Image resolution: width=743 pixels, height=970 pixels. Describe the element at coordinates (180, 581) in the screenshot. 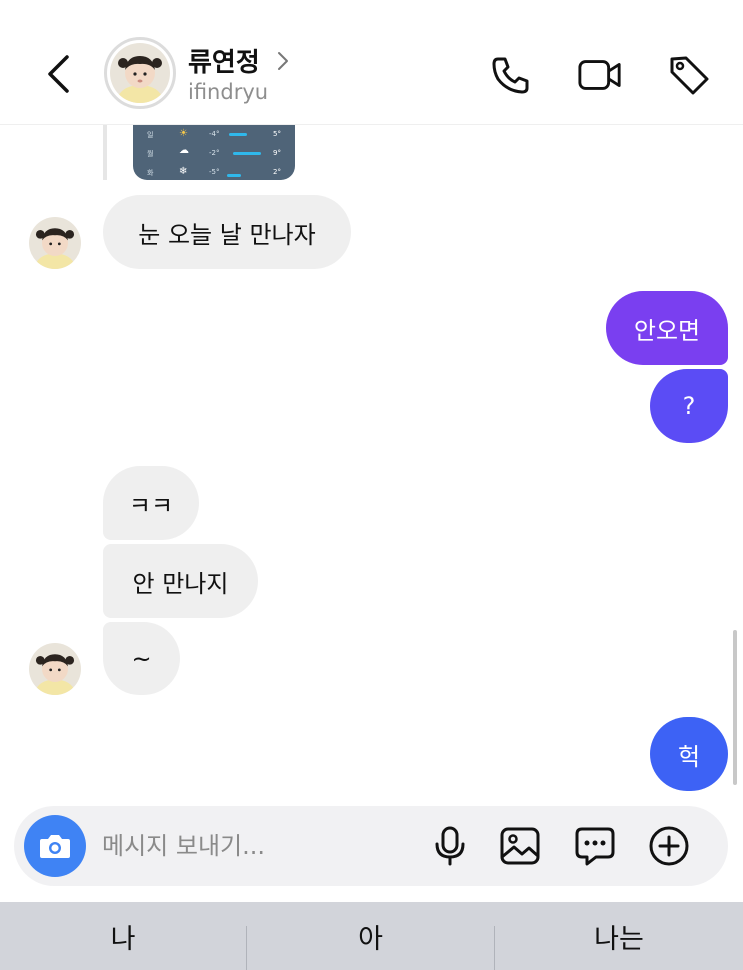

I see `message-bubble-incoming: 안 만나지` at that location.